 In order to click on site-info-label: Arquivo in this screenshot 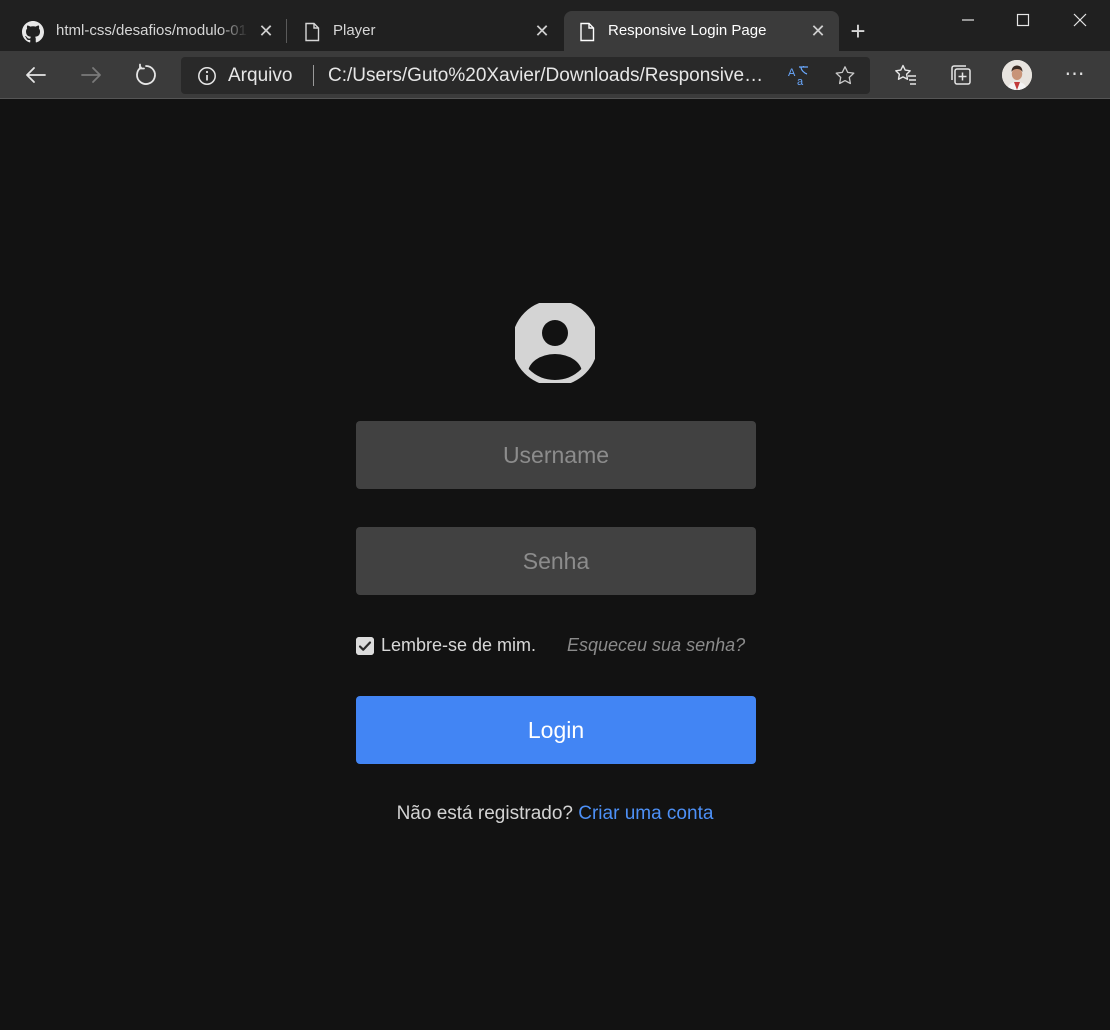, I will do `click(260, 76)`.